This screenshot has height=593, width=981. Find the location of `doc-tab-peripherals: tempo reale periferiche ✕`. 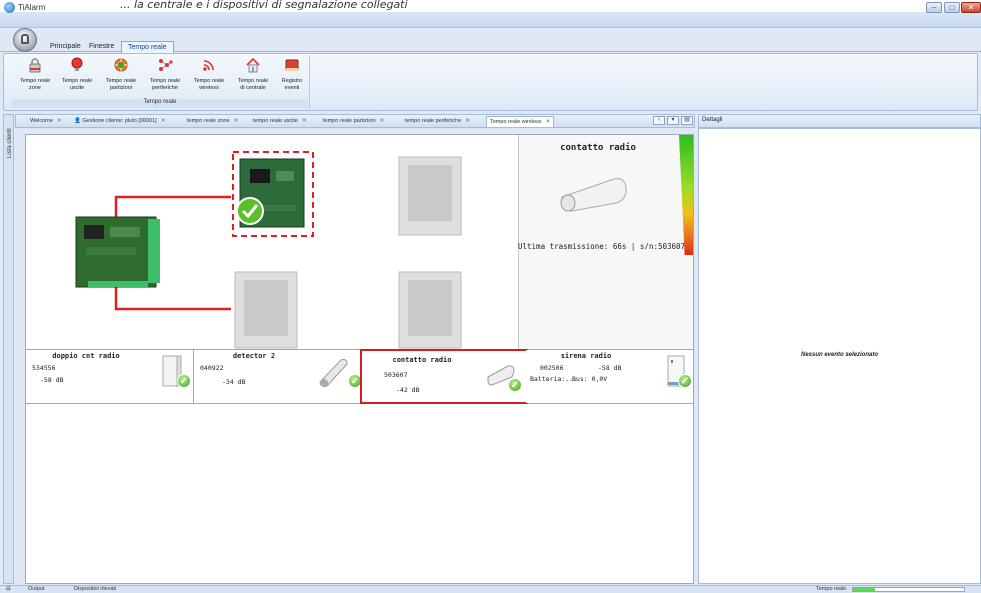

doc-tab-peripherals: tempo reale periferiche ✕ is located at coordinates (437, 121).